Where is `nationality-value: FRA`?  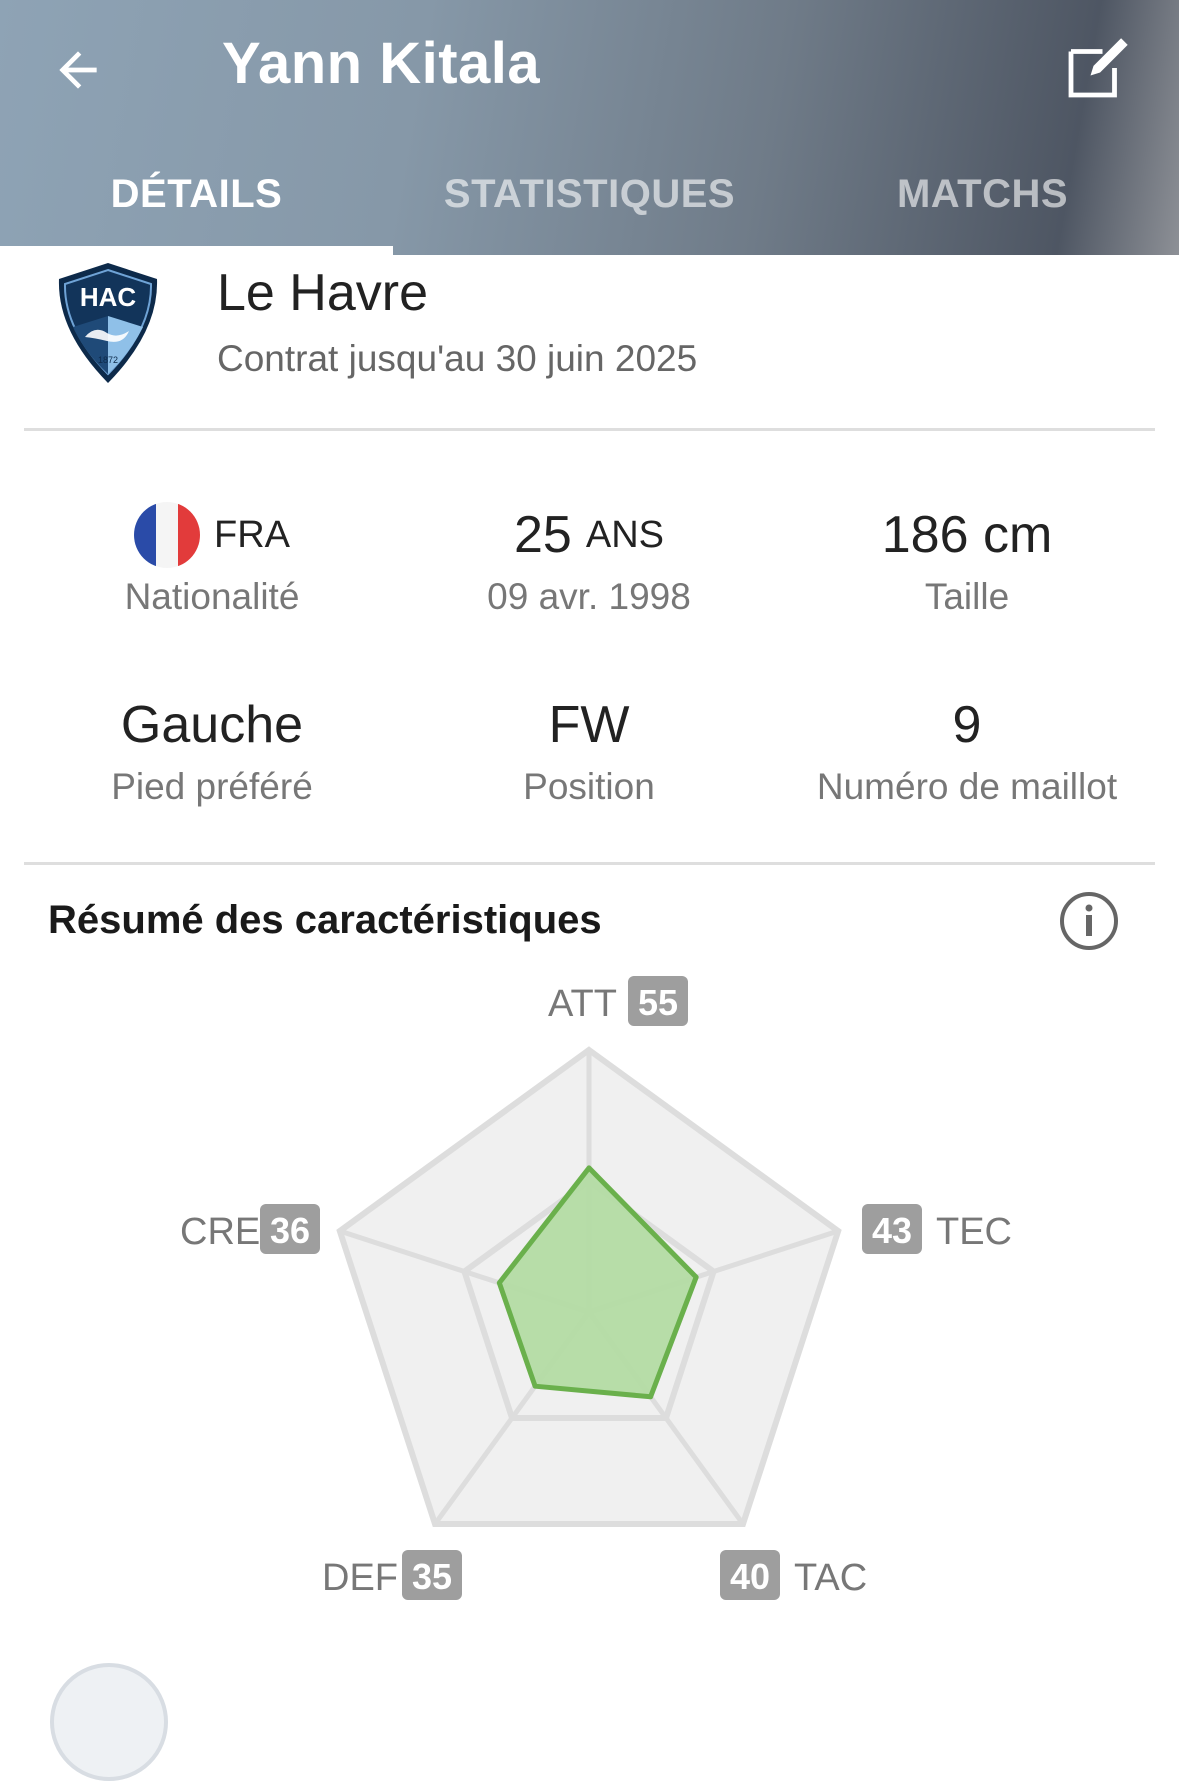 nationality-value: FRA is located at coordinates (252, 534).